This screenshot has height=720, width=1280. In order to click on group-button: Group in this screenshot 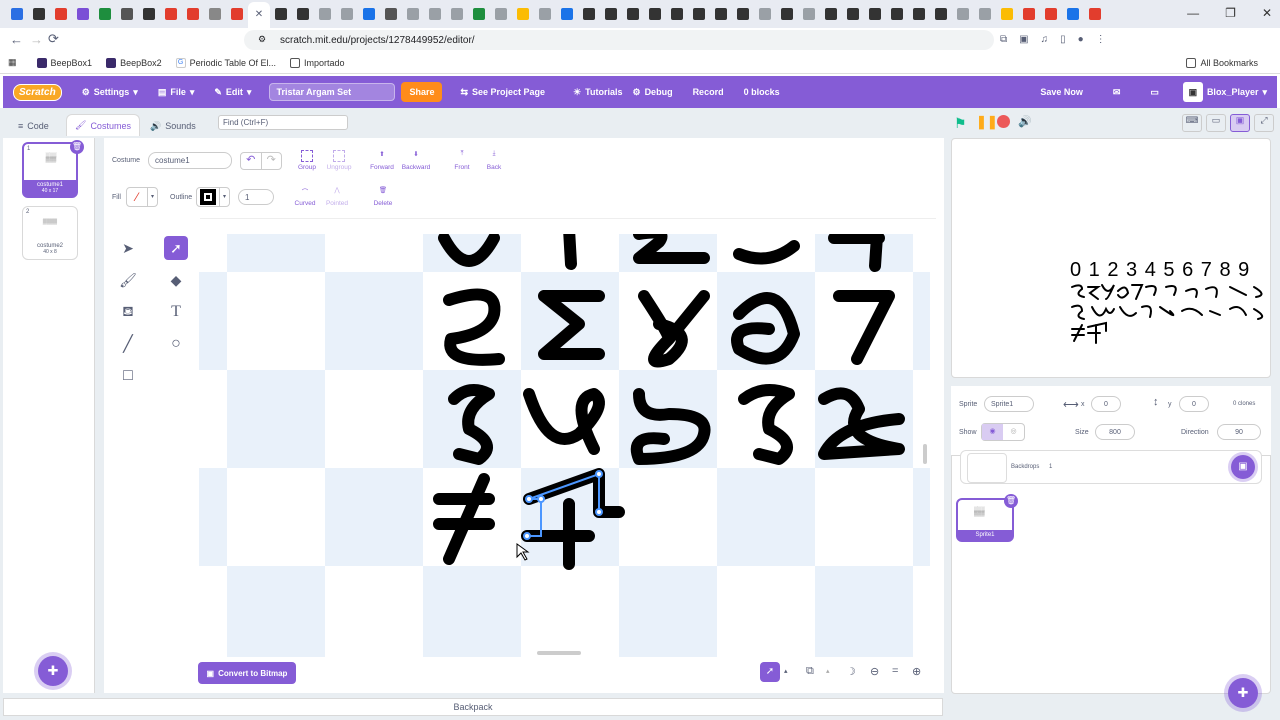, I will do `click(307, 160)`.